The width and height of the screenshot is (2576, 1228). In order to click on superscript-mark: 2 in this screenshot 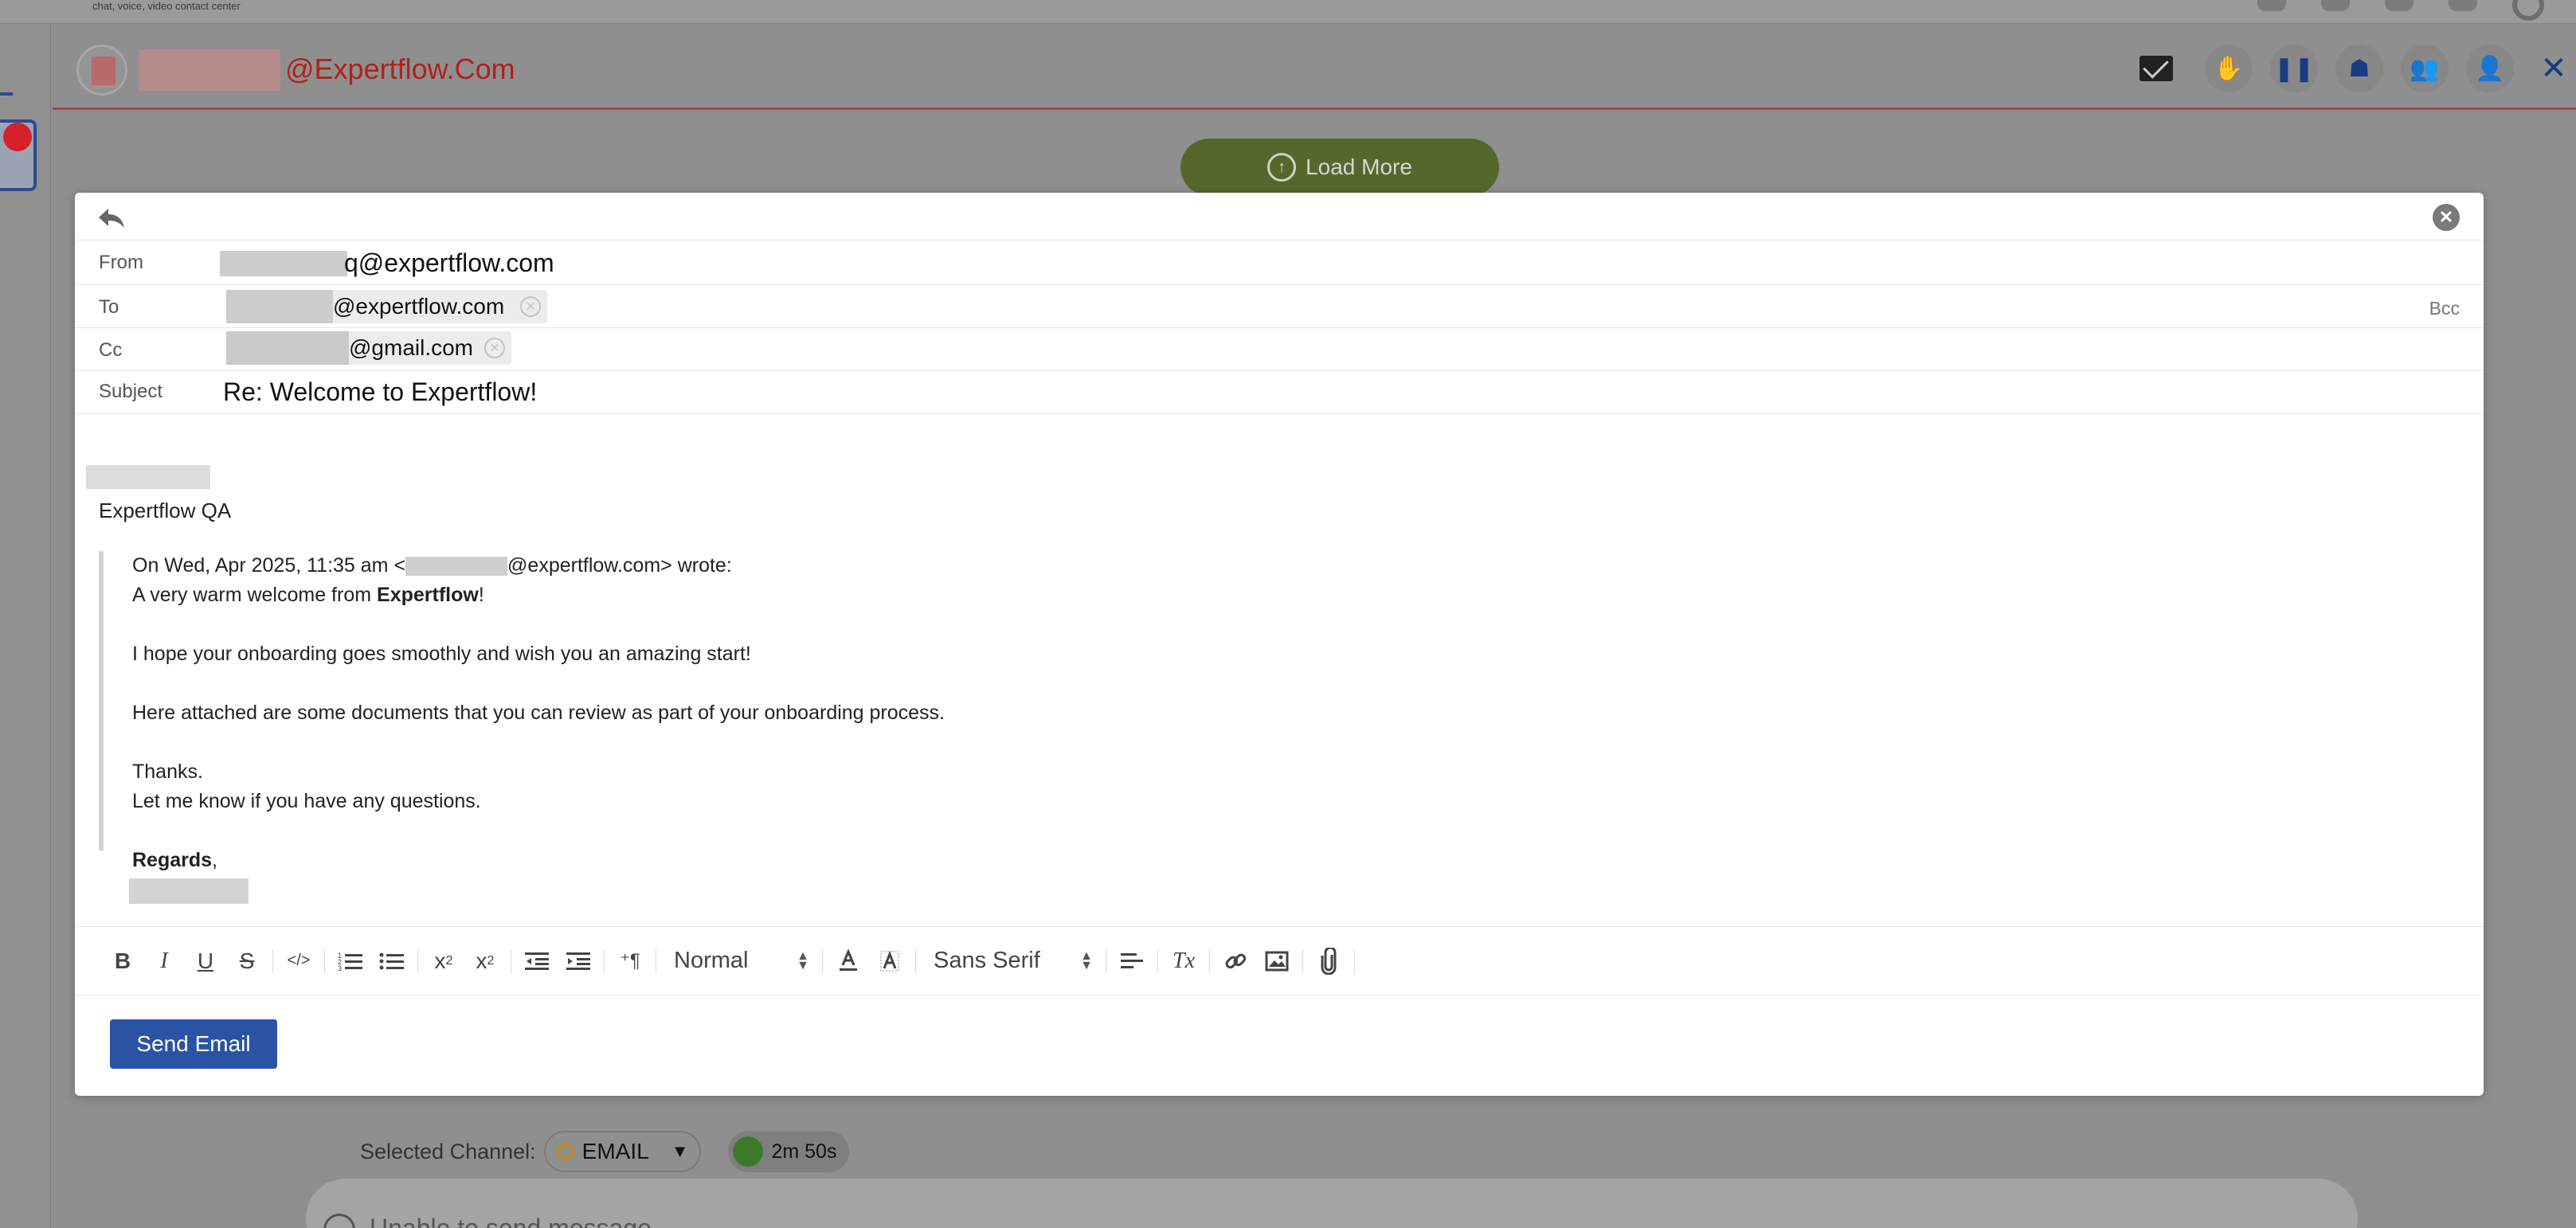, I will do `click(491, 960)`.